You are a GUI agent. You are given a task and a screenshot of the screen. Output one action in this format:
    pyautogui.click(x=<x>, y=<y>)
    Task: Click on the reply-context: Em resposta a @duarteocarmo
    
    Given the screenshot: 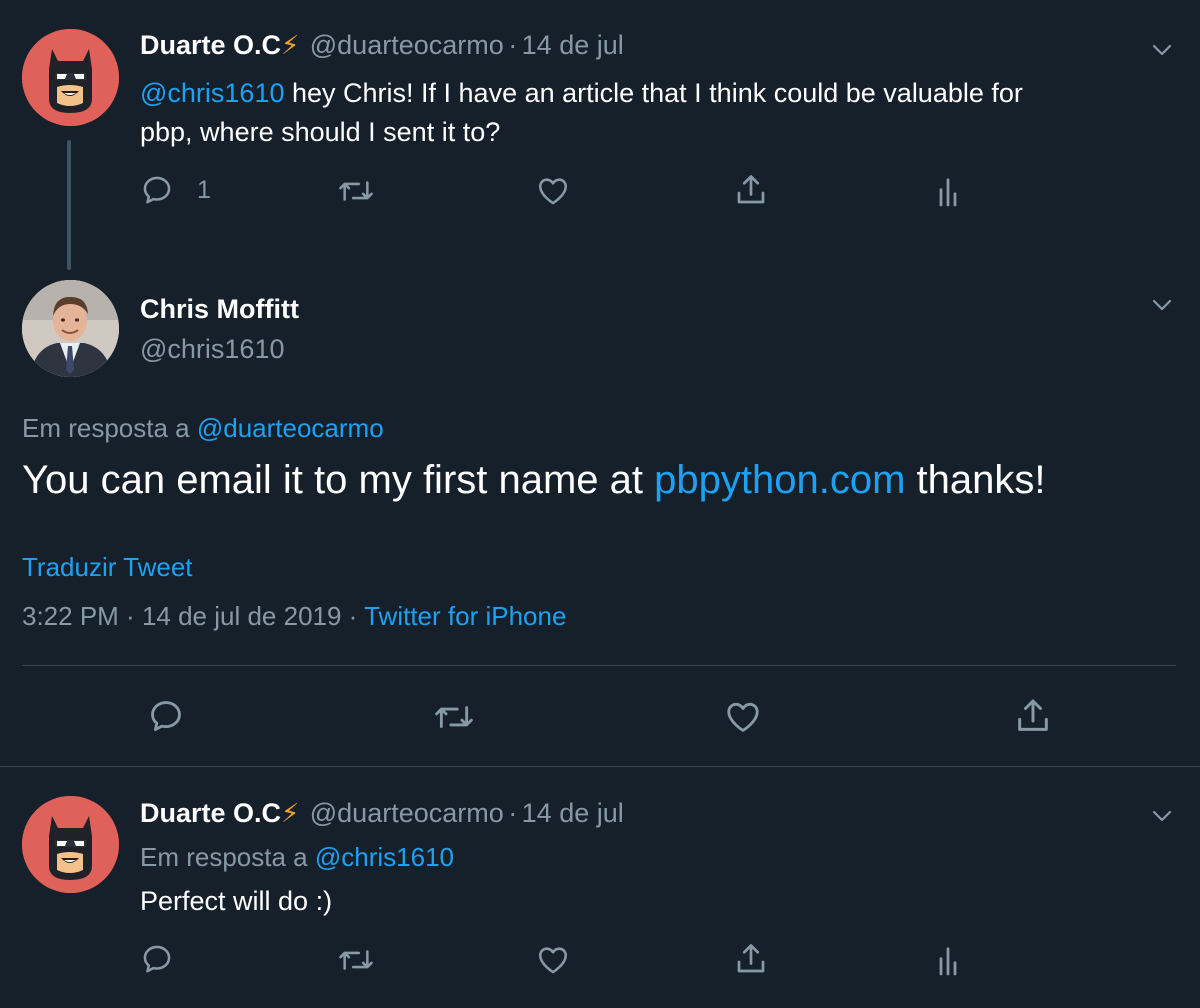 What is the action you would take?
    pyautogui.click(x=203, y=428)
    